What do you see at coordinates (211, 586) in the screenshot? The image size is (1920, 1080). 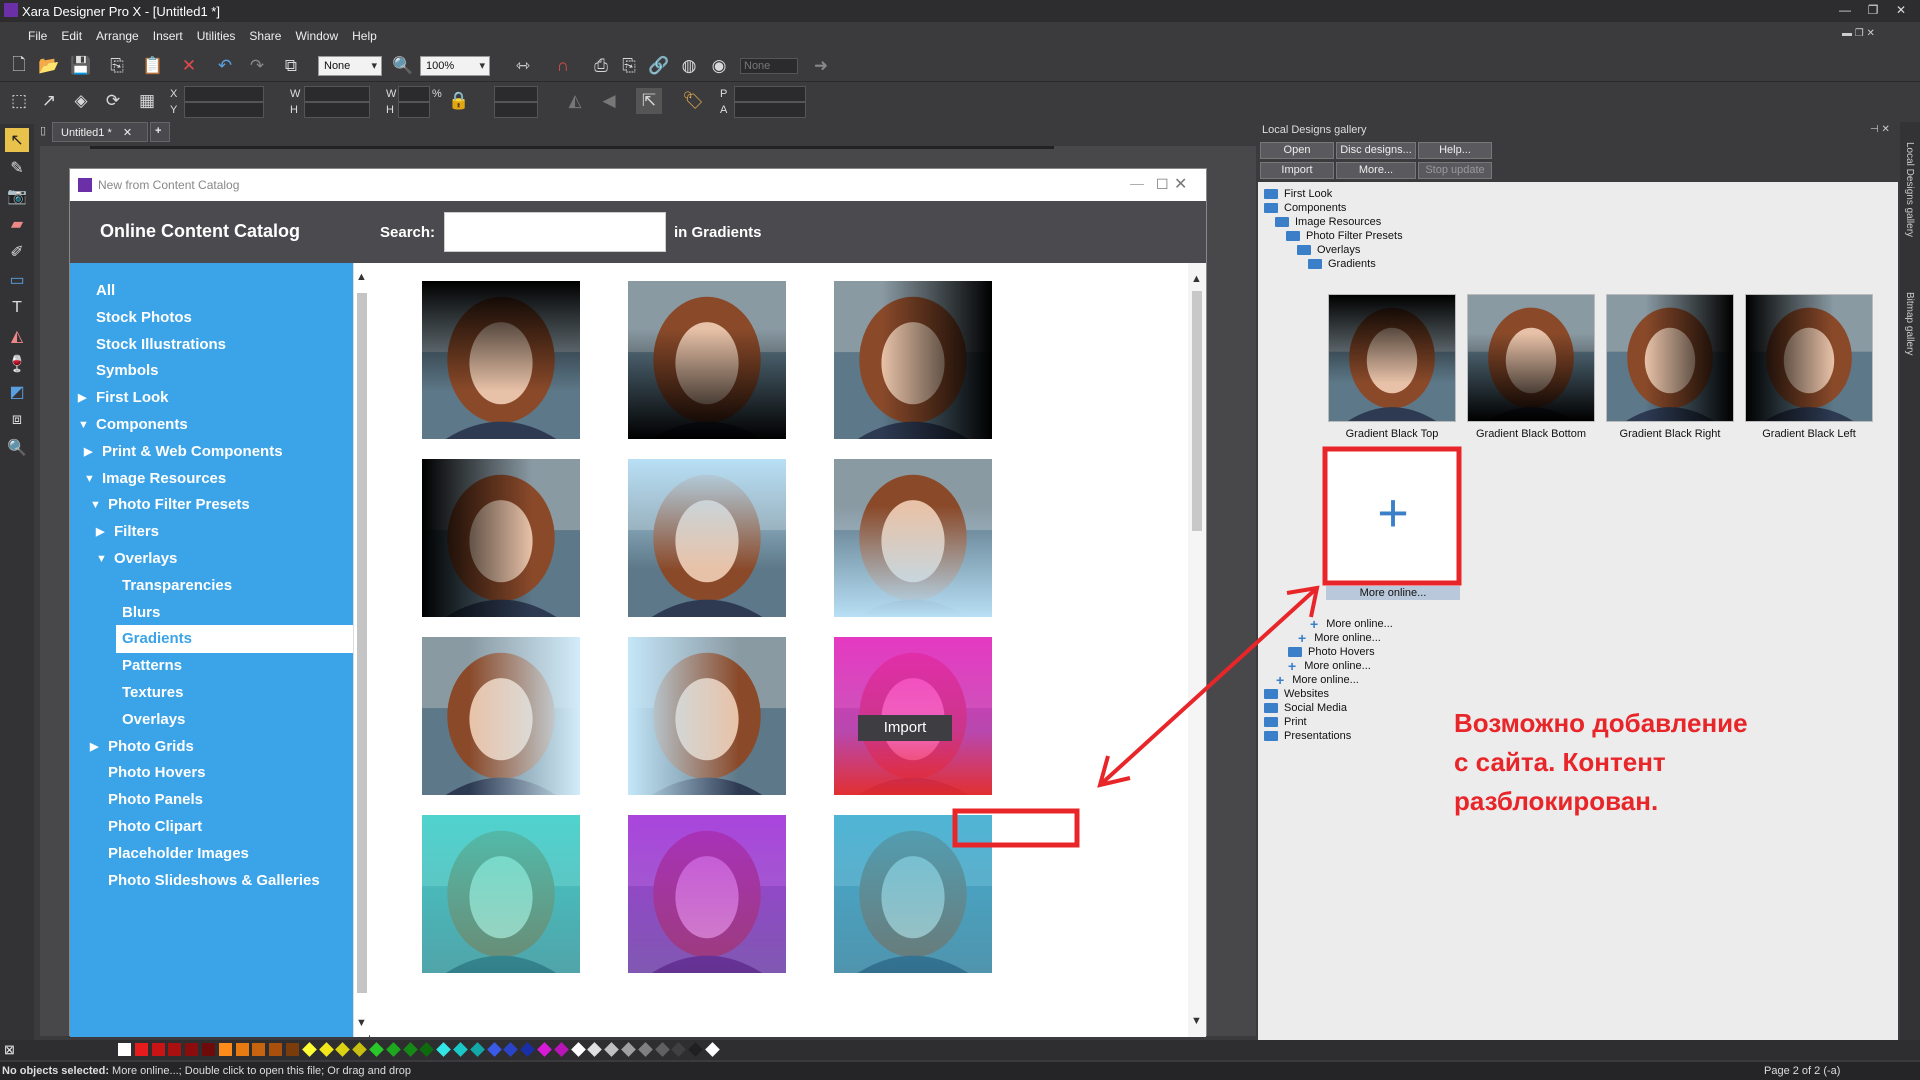 I see `category-item: Transparencies` at bounding box center [211, 586].